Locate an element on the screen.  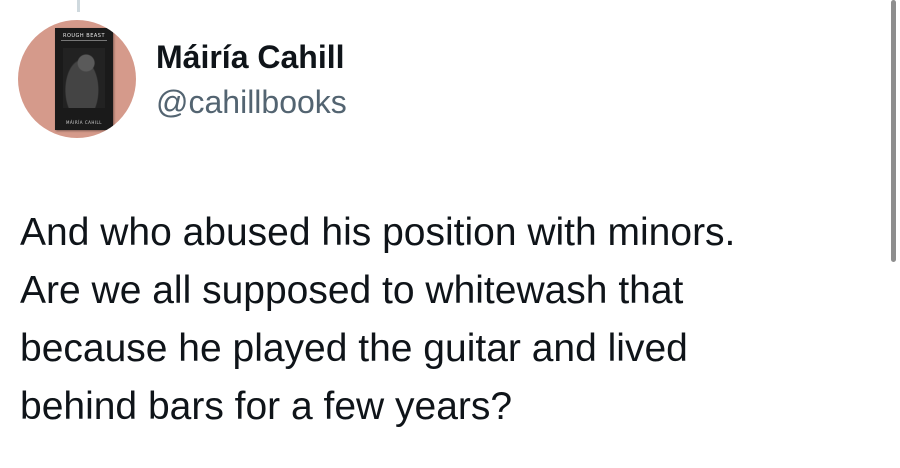
author-display-name: Máiría Cahill is located at coordinates (250, 57).